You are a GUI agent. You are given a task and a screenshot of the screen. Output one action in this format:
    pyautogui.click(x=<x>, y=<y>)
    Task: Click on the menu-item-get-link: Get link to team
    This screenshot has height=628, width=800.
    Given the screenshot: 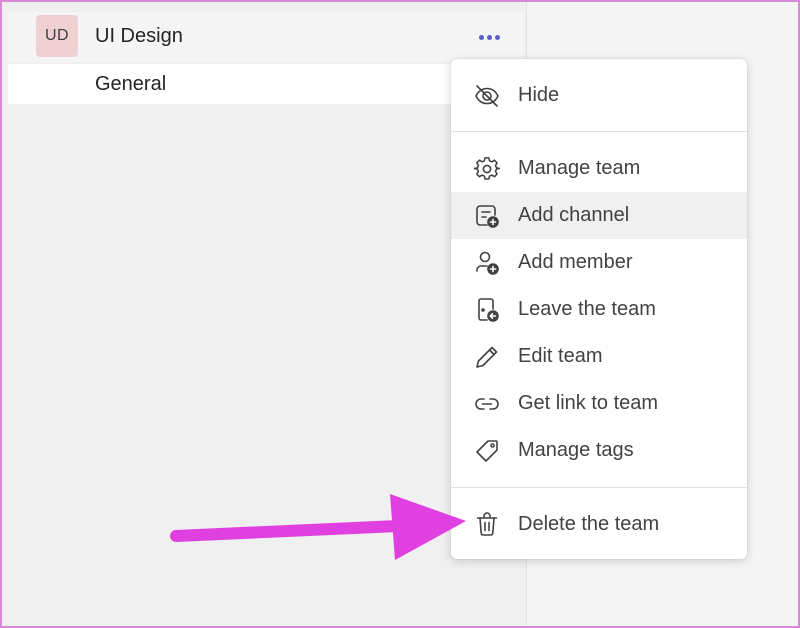 What is the action you would take?
    pyautogui.click(x=599, y=403)
    